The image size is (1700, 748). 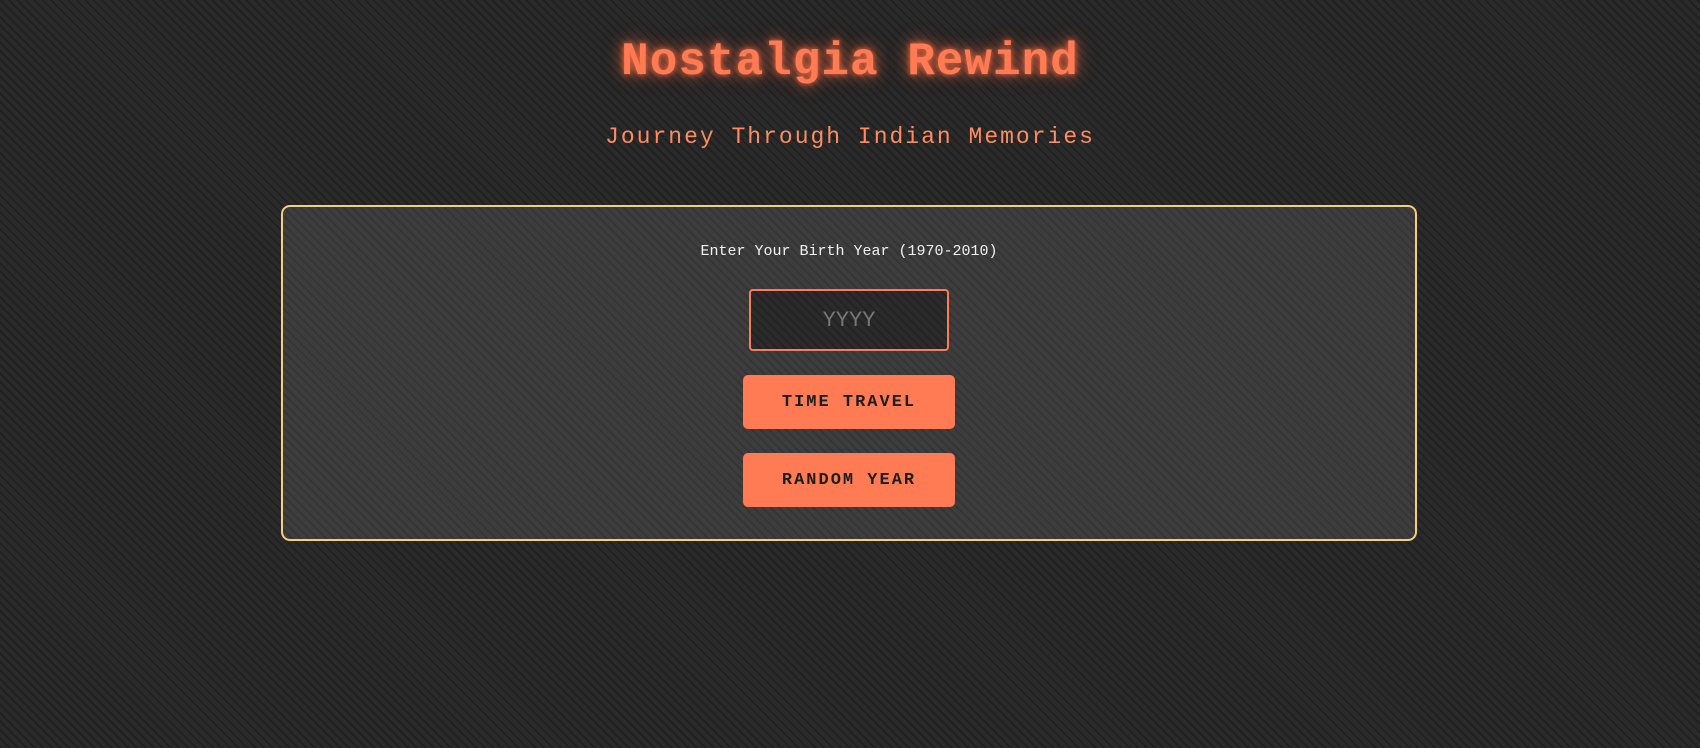 What do you see at coordinates (849, 251) in the screenshot?
I see `birth-year-label: Enter Your Birth Year (1970-2010)` at bounding box center [849, 251].